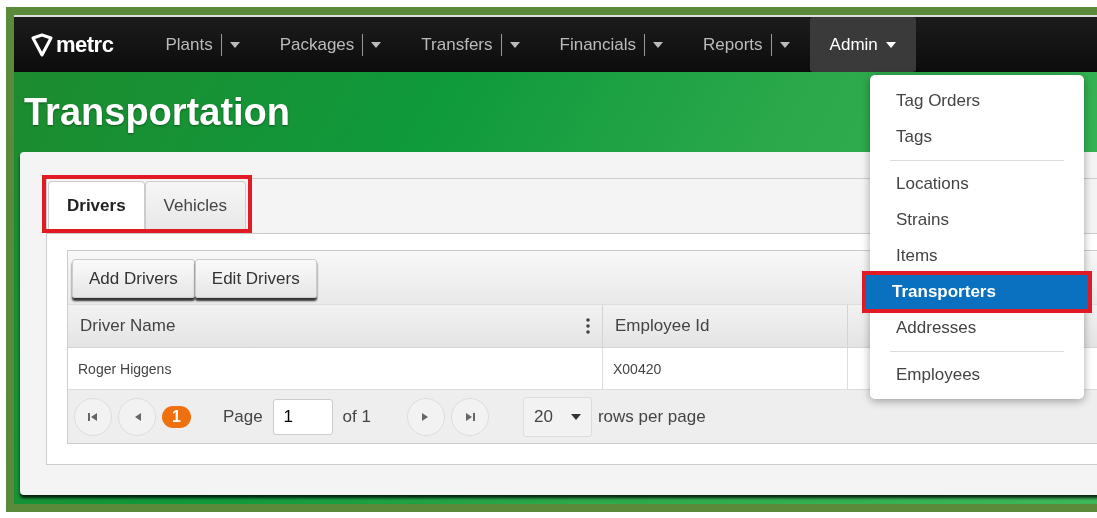 The image size is (1097, 518). I want to click on menu-item: Employees, so click(977, 375).